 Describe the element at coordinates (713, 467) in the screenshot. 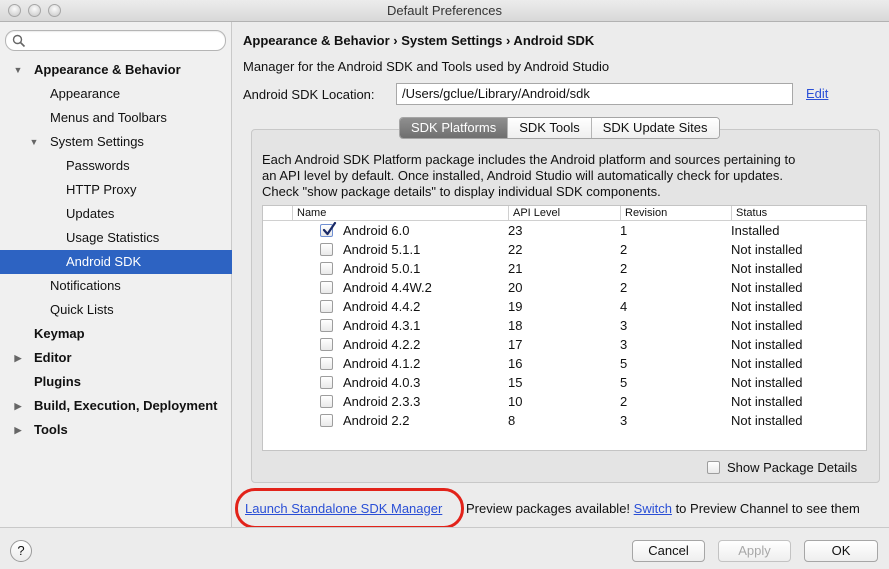

I see `show-package-details-checkbox` at that location.